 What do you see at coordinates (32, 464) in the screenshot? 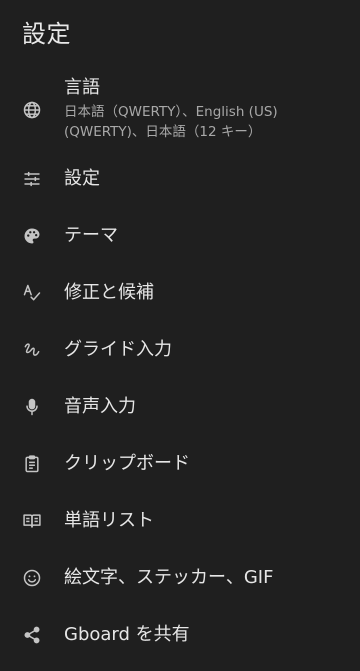
I see `clipboard-icon` at bounding box center [32, 464].